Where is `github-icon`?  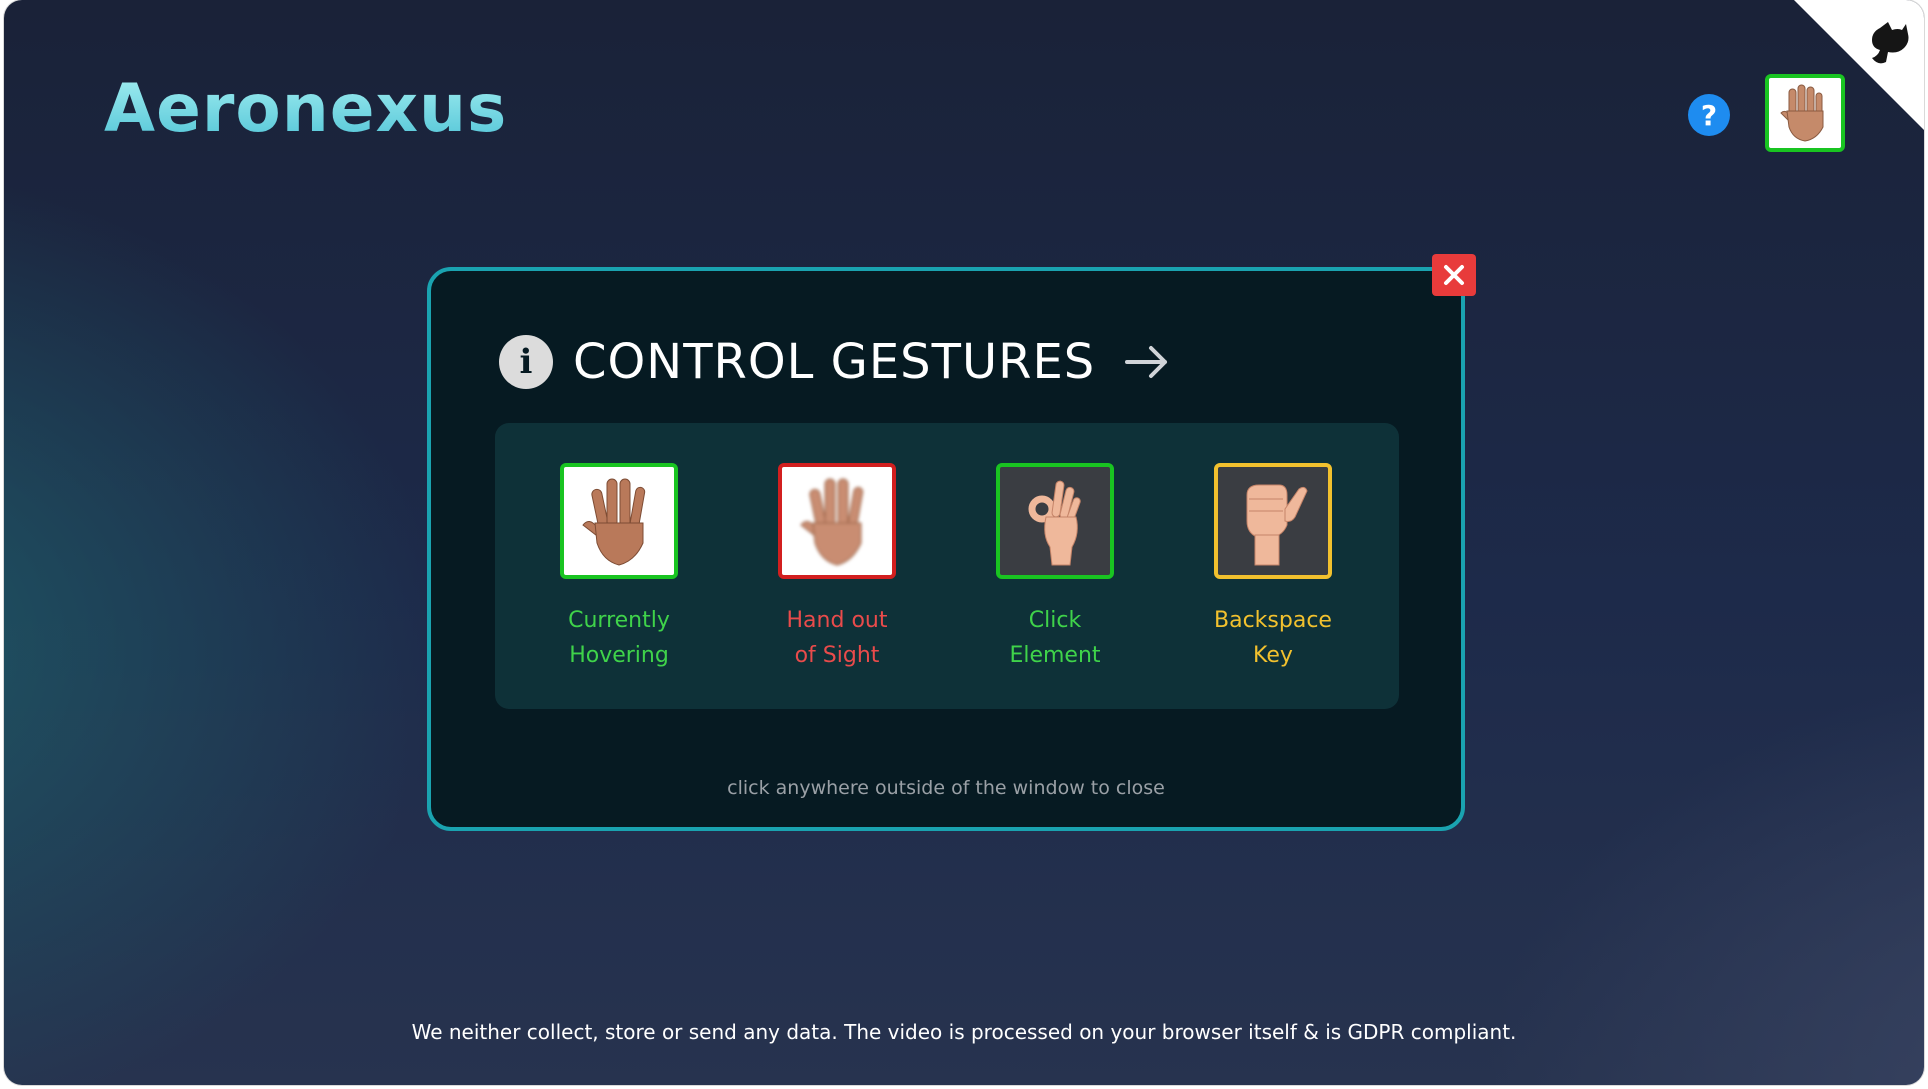 github-icon is located at coordinates (1884, 44).